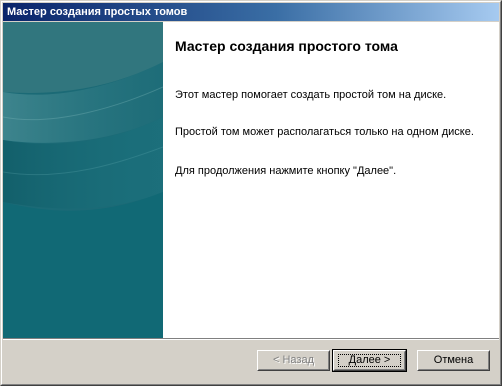  I want to click on next-button: Далее >, so click(369, 360).